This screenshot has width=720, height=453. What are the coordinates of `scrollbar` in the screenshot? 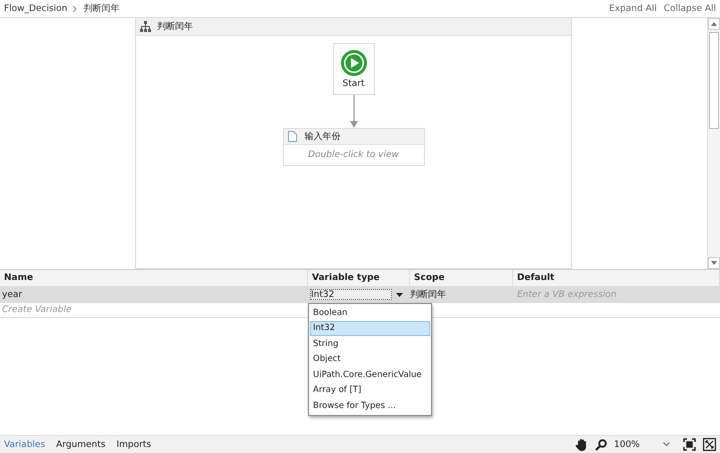 It's located at (713, 143).